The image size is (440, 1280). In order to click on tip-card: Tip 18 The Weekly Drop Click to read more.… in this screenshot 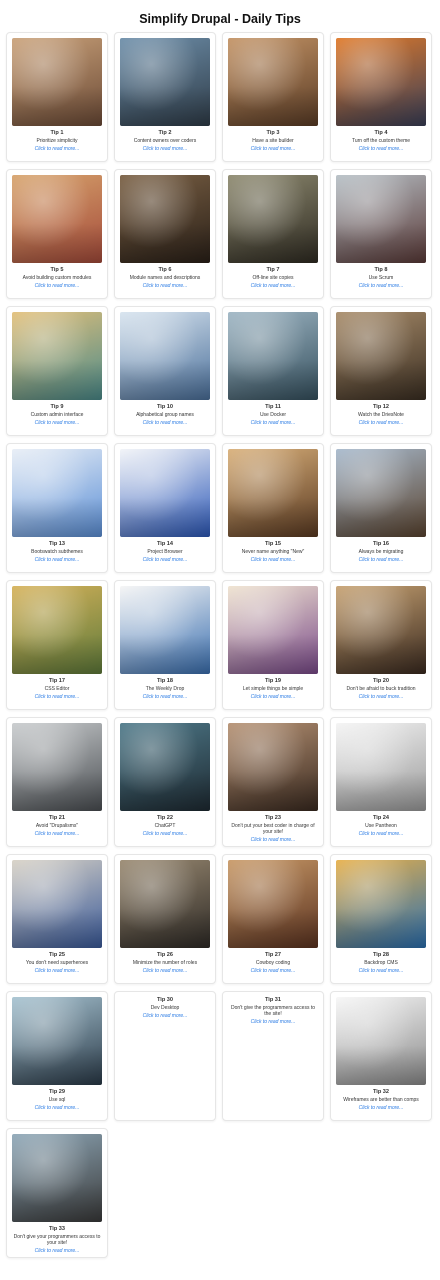, I will do `click(165, 645)`.